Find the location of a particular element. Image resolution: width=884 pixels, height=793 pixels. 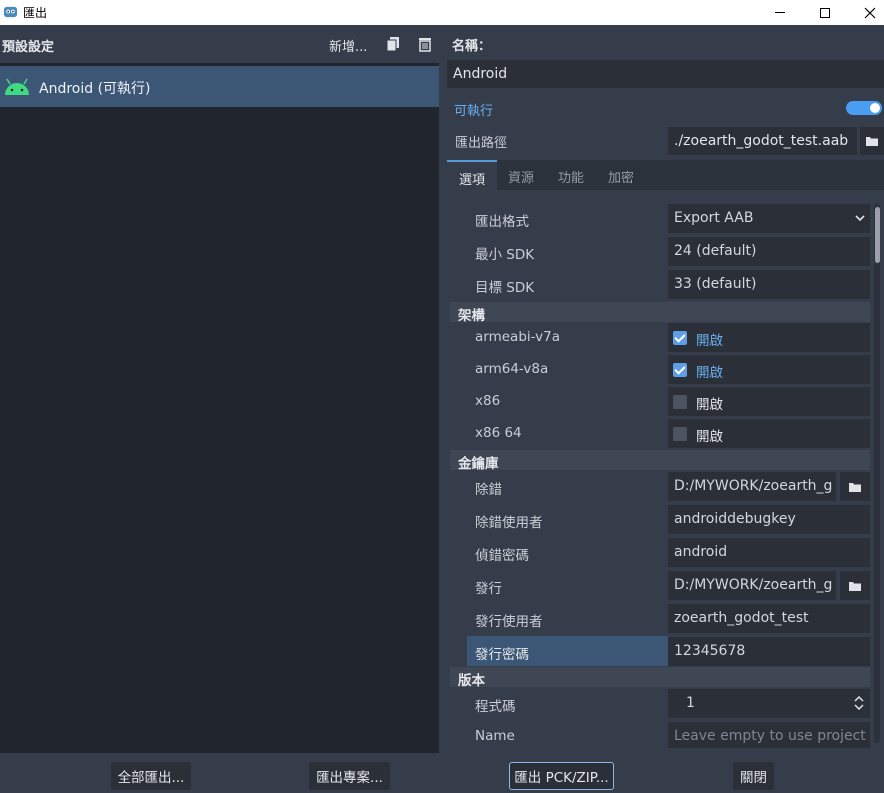

release-keystore-input: D:/MYWORK/zoearth_g is located at coordinates (752, 585).